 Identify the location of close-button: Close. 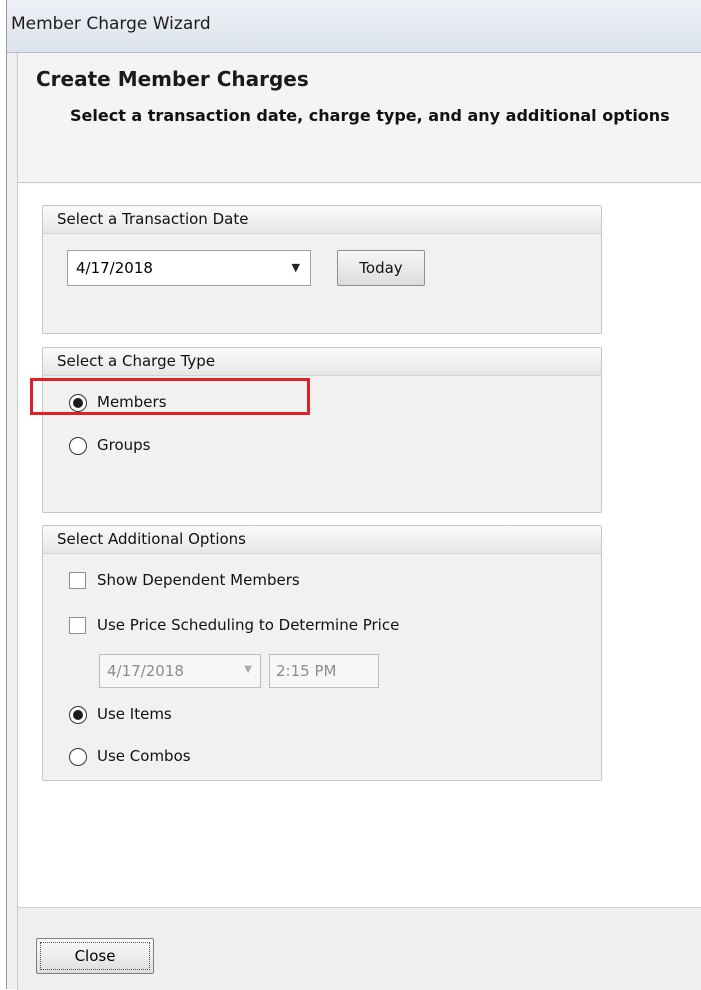
(95, 956).